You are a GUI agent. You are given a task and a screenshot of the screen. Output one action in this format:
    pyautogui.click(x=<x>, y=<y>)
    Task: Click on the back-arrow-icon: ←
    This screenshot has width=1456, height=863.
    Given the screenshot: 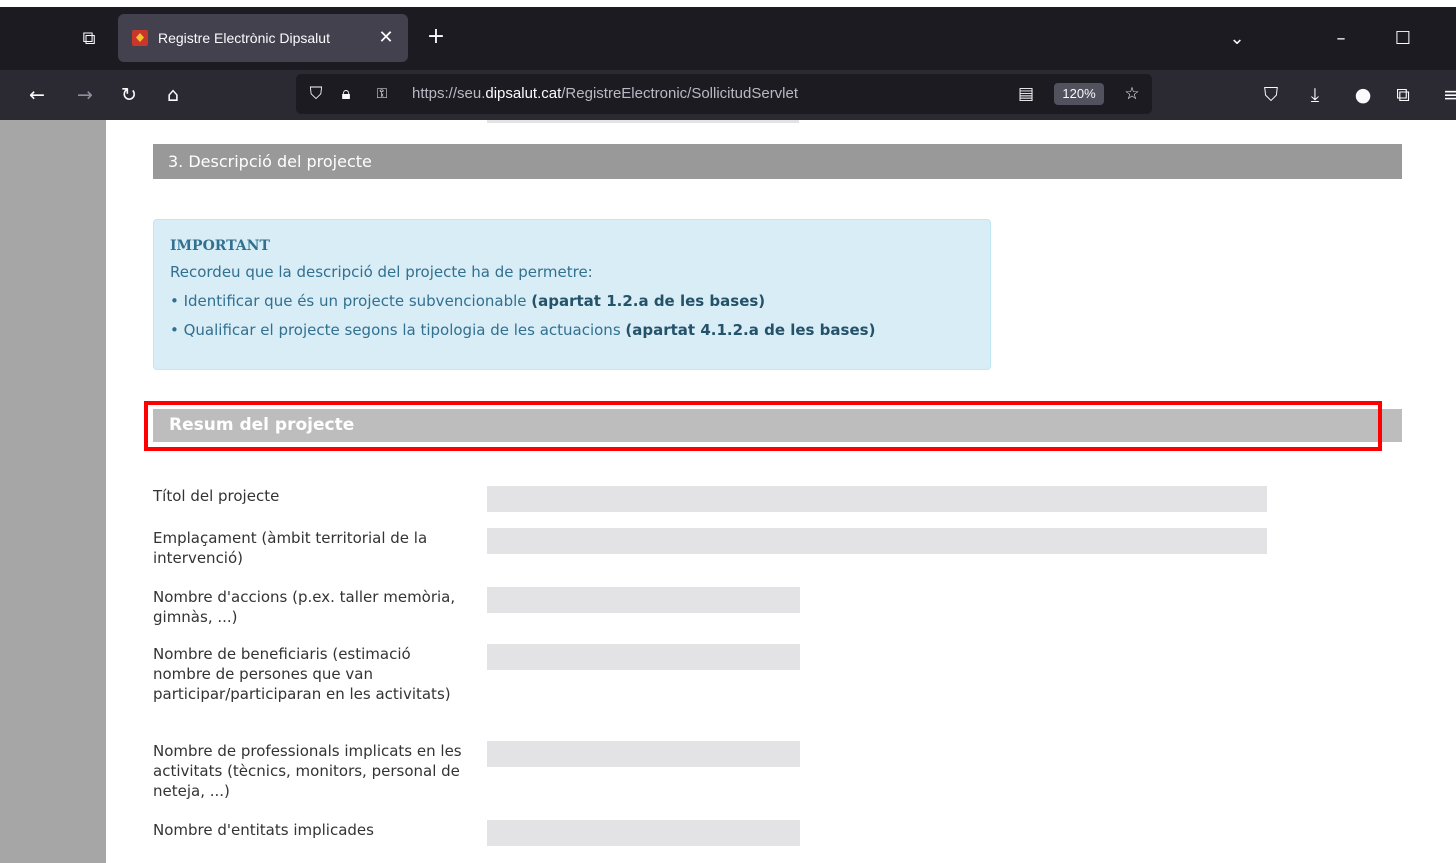 What is the action you would take?
    pyautogui.click(x=37, y=95)
    